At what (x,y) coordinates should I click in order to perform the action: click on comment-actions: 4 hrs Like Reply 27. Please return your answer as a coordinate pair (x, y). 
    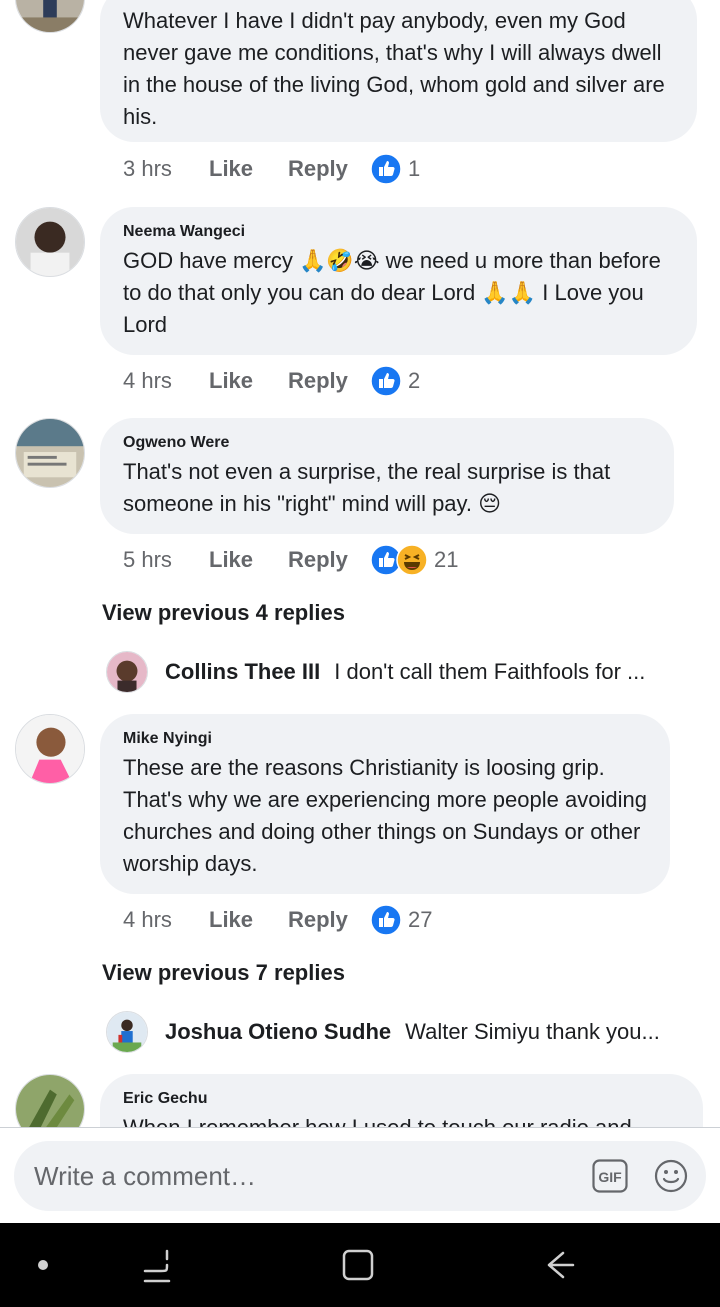
    Looking at the image, I should click on (277, 920).